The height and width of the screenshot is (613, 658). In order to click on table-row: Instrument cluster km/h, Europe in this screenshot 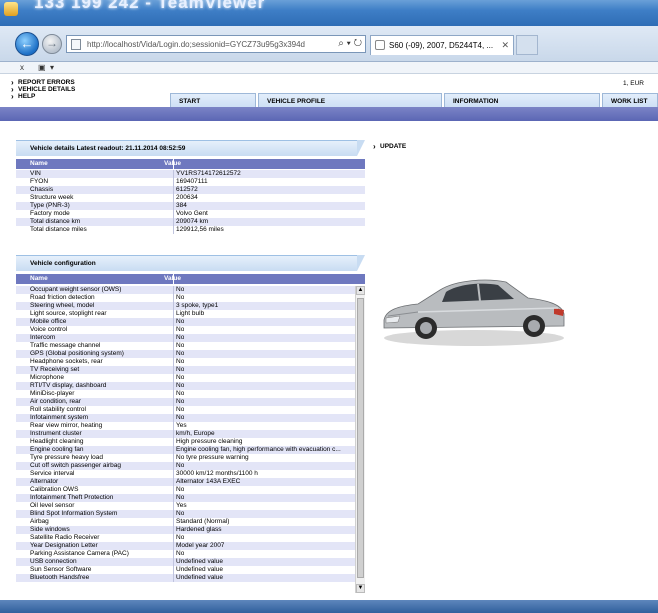, I will do `click(185, 434)`.